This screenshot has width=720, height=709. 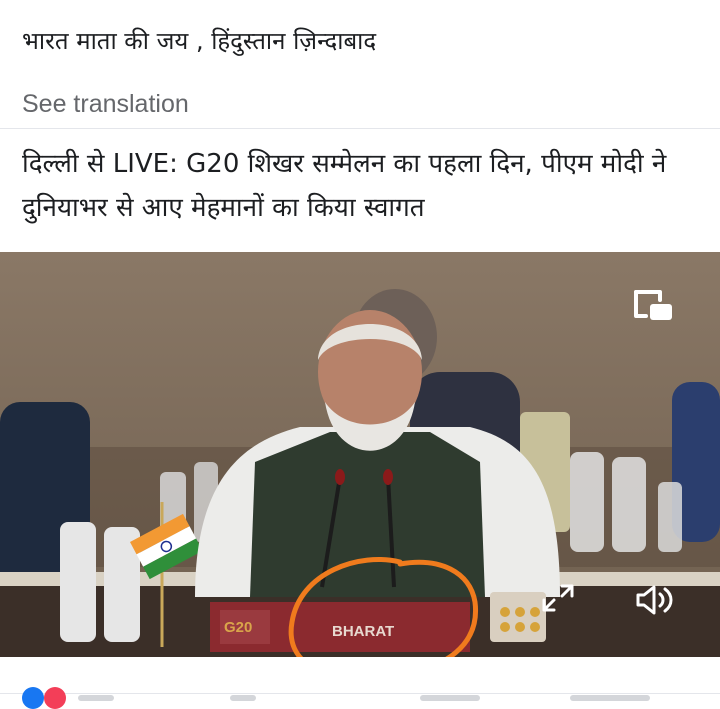 What do you see at coordinates (199, 41) in the screenshot?
I see `post-text: भारत माता की जय , हिंदुस्तान ज़िन्दाबाद` at bounding box center [199, 41].